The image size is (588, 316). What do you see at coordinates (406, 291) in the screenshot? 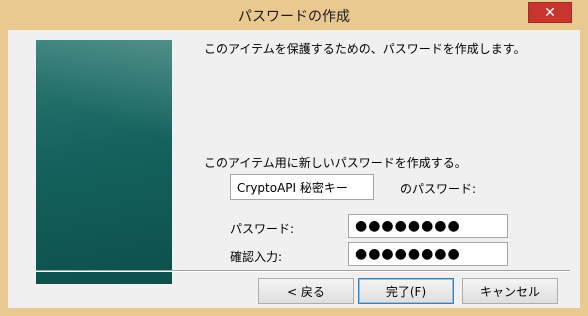
I see `finish-button: 完了(F)` at bounding box center [406, 291].